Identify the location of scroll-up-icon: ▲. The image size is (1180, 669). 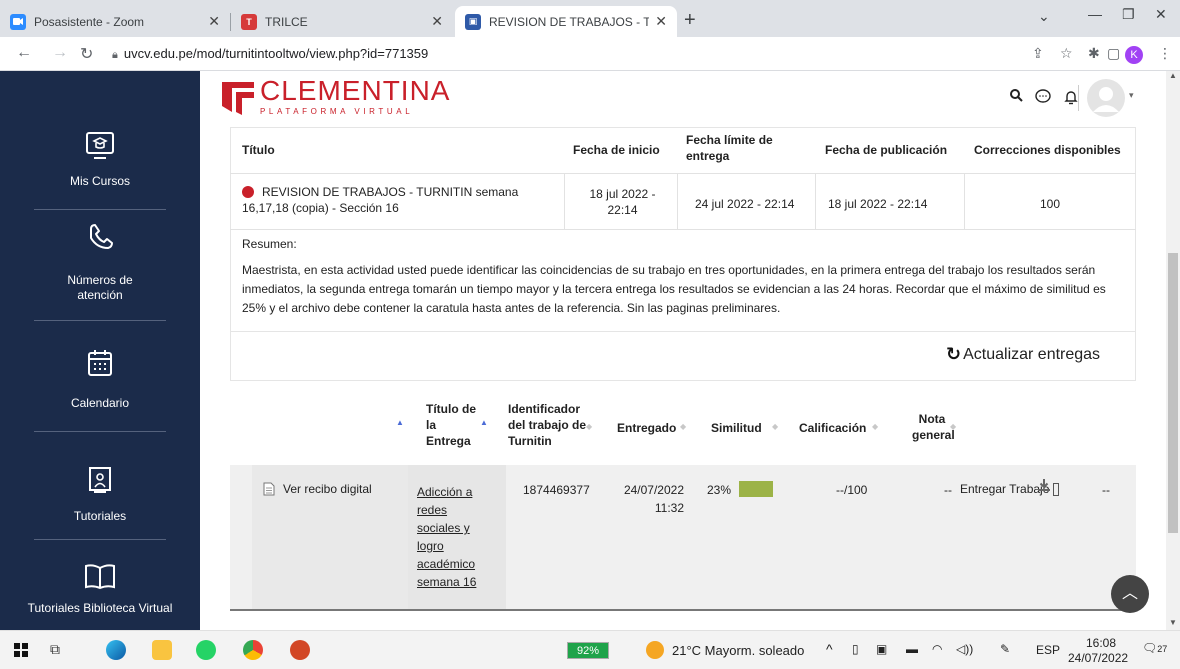
(1173, 75).